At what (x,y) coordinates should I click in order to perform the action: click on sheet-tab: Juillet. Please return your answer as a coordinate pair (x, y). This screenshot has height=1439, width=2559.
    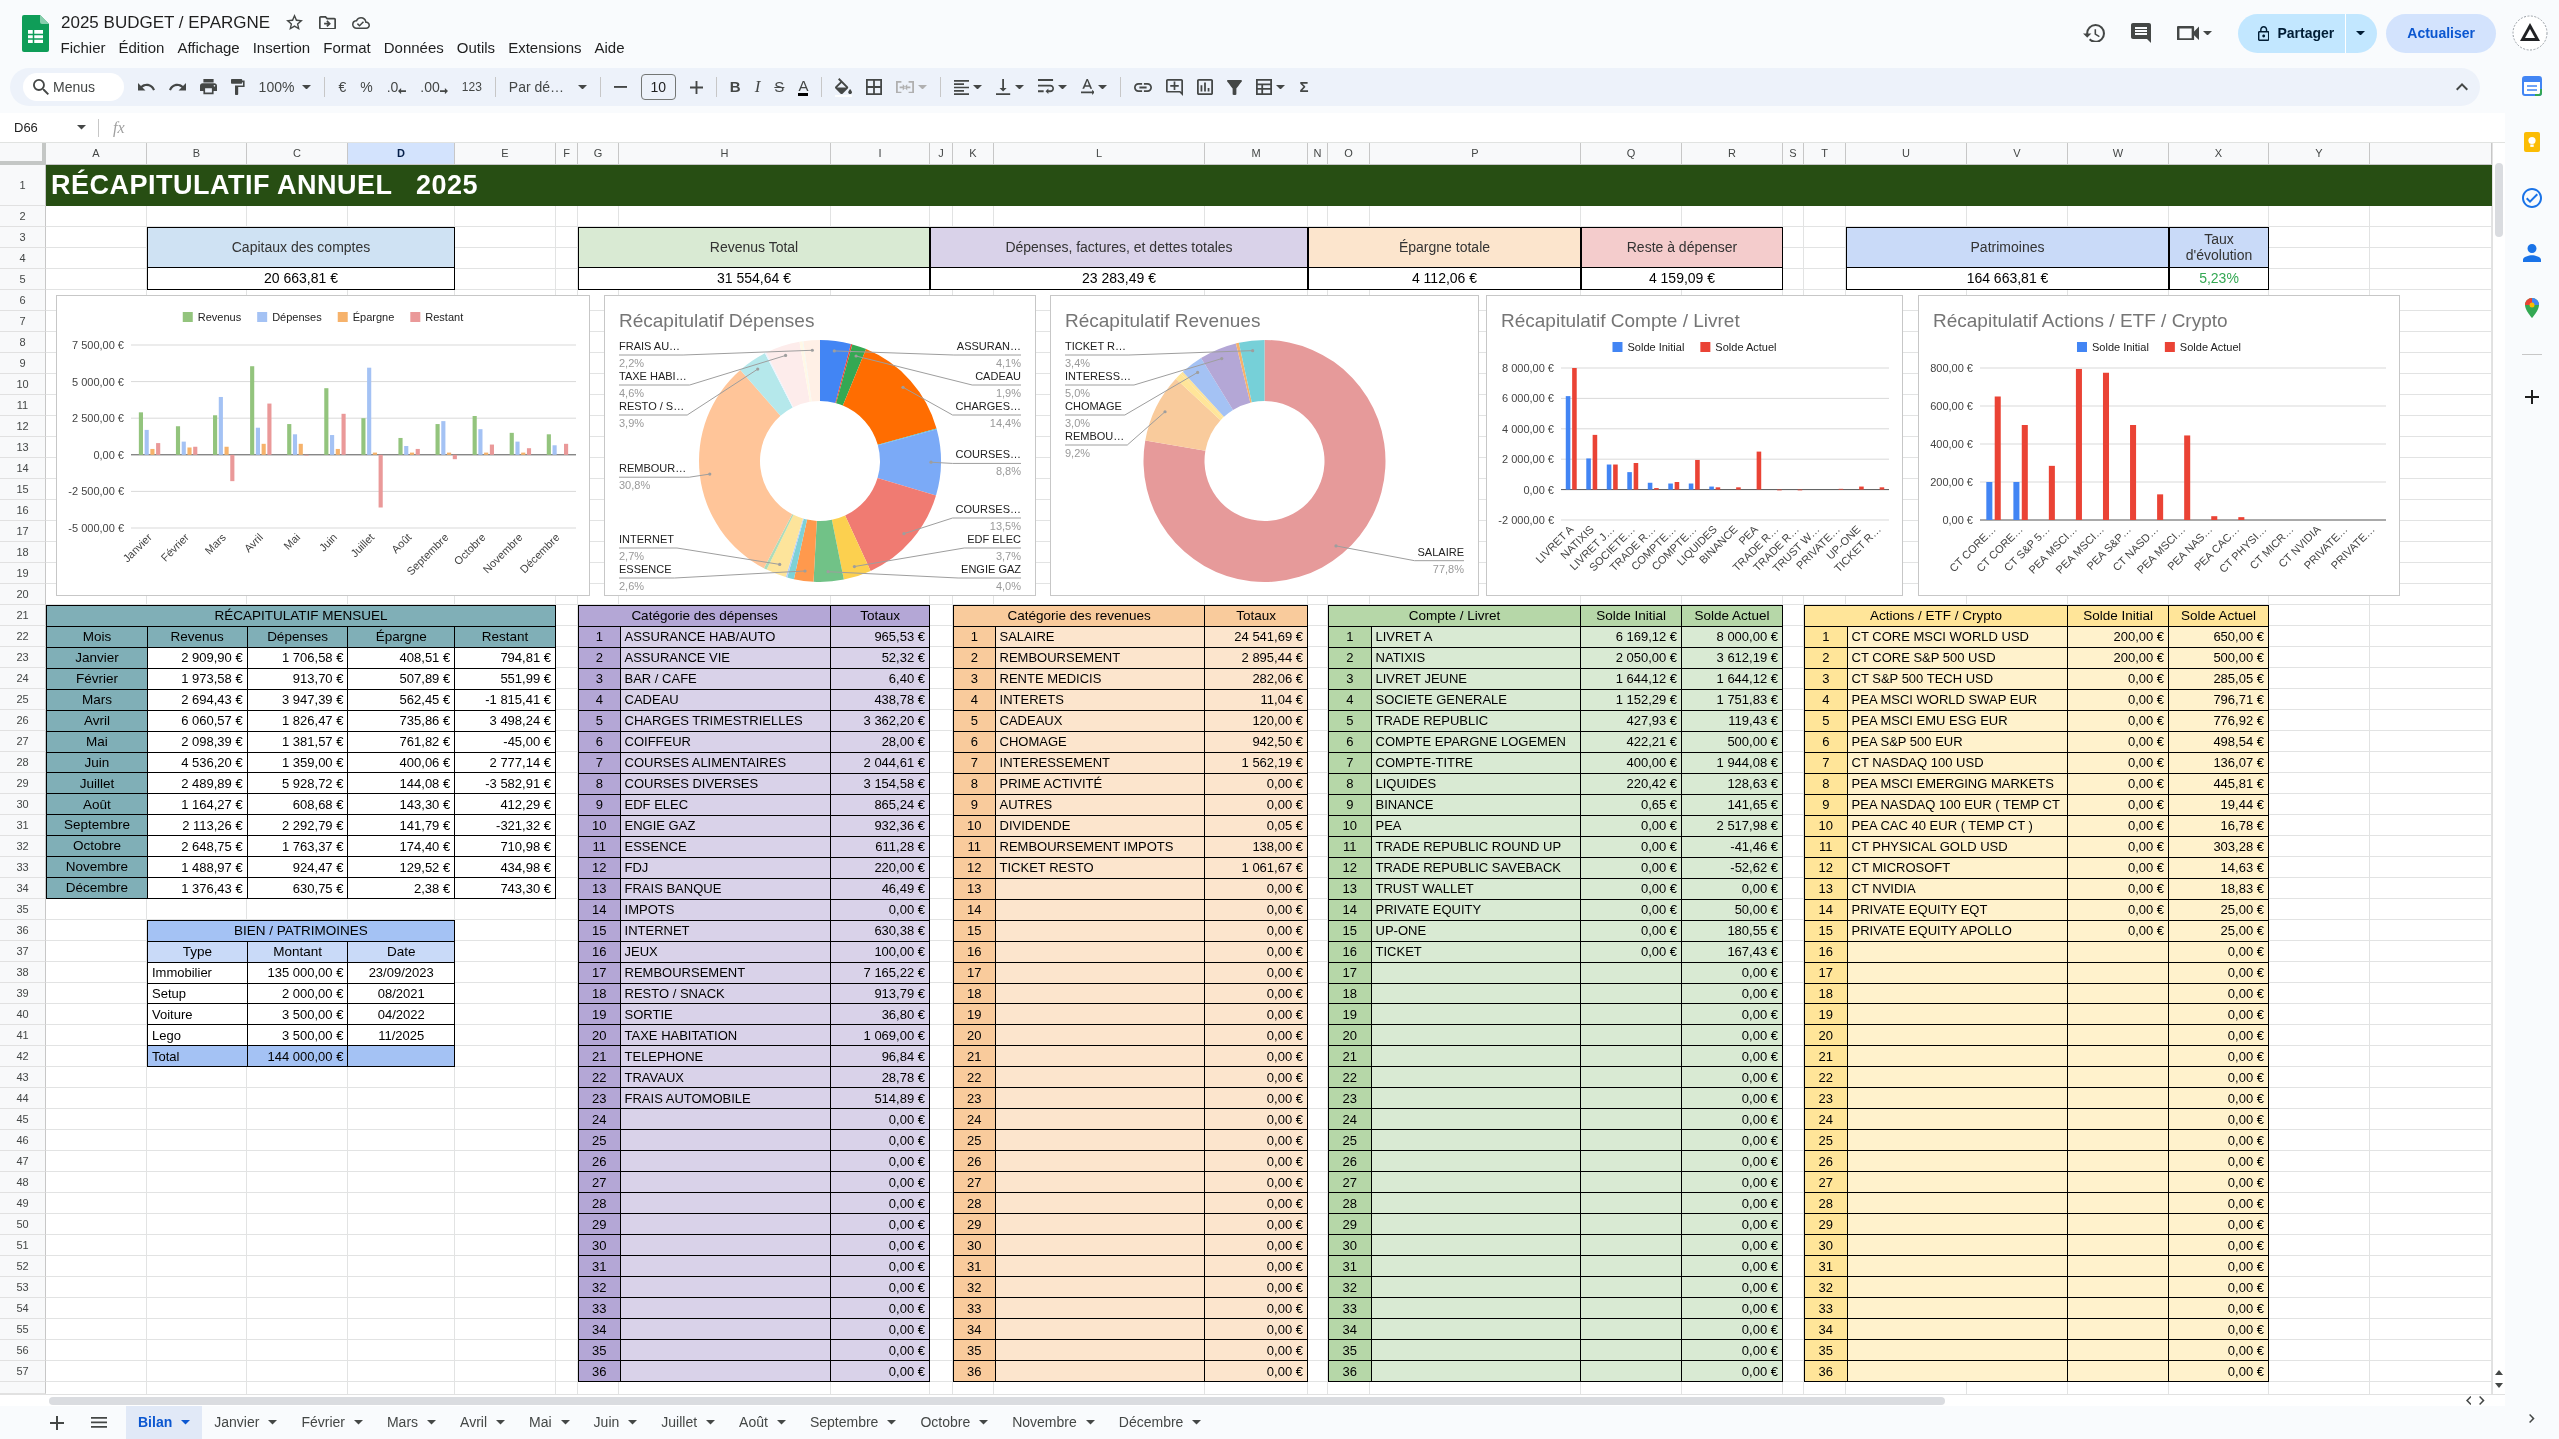
    Looking at the image, I should click on (688, 1422).